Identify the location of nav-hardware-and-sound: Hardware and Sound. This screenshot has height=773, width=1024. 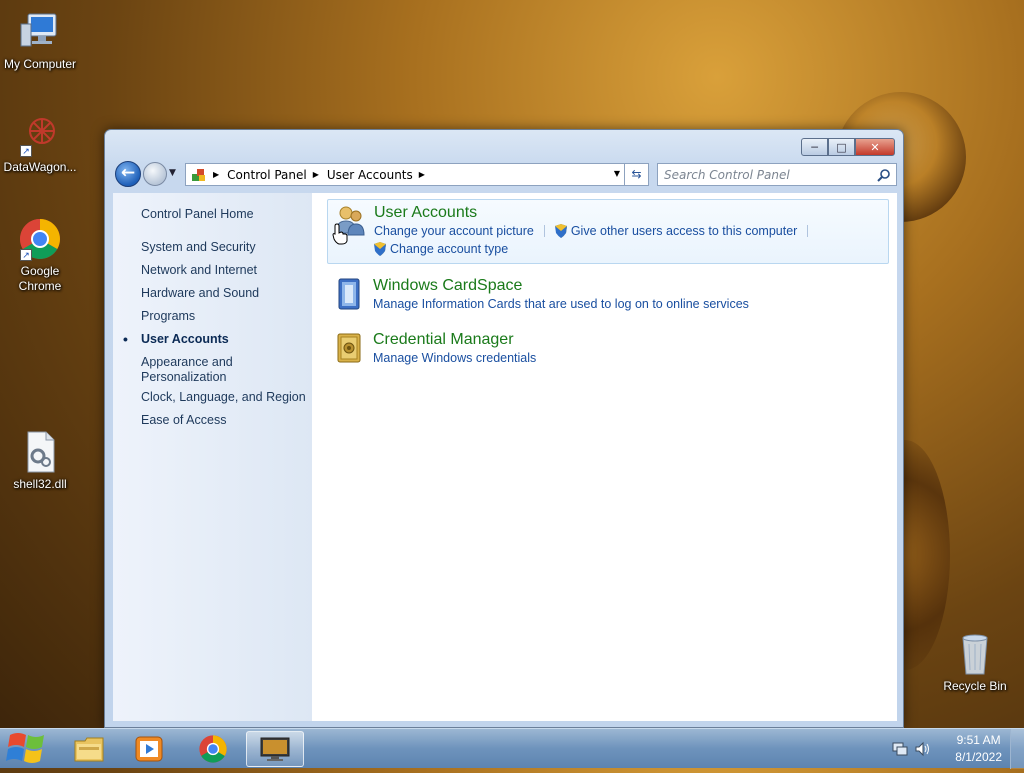
(226, 293).